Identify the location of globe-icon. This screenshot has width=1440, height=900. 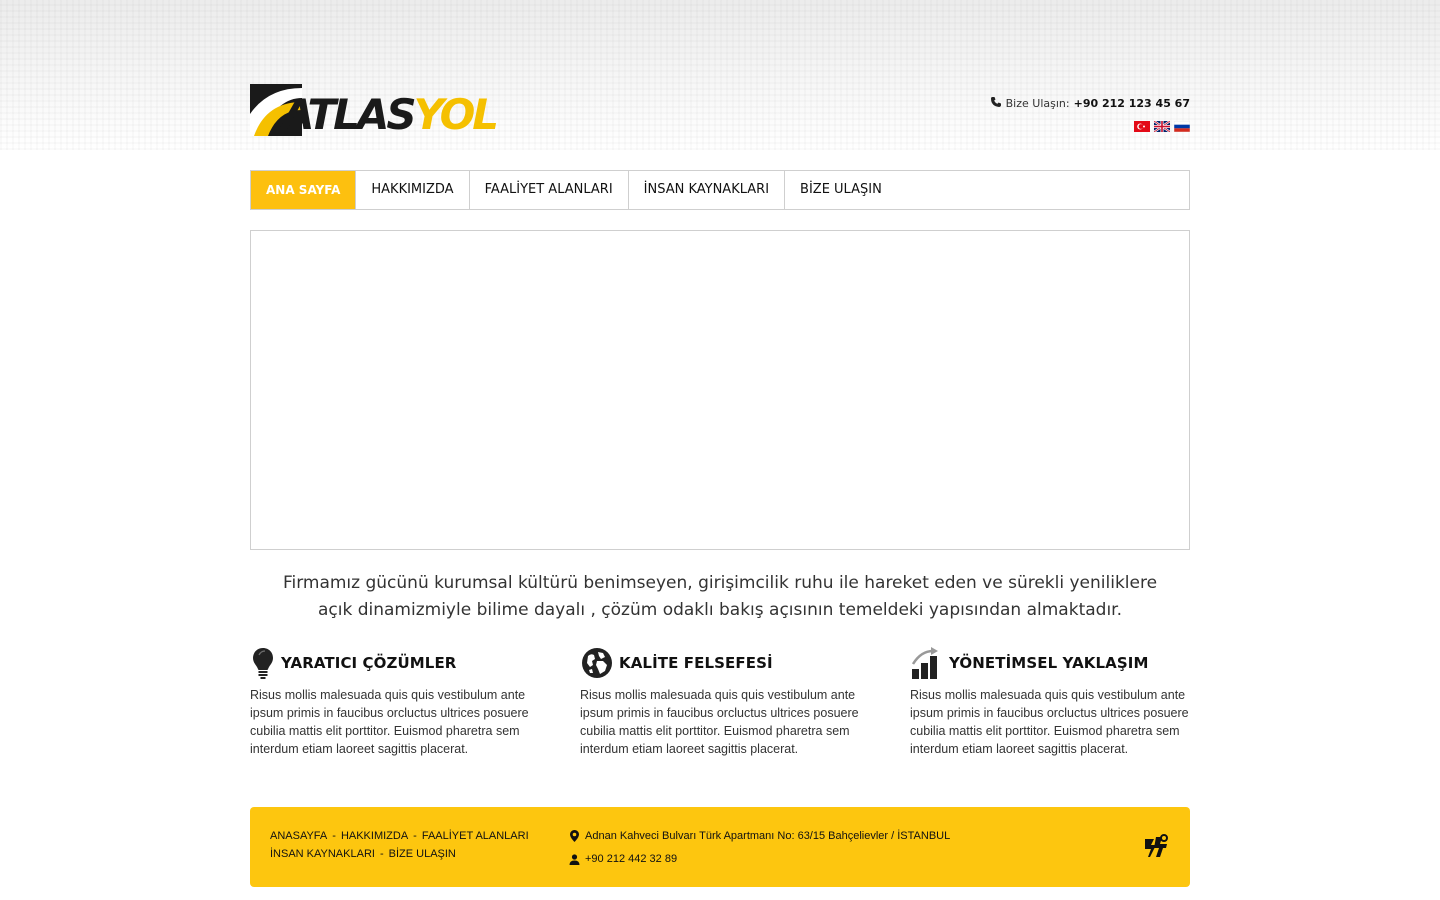
(597, 663).